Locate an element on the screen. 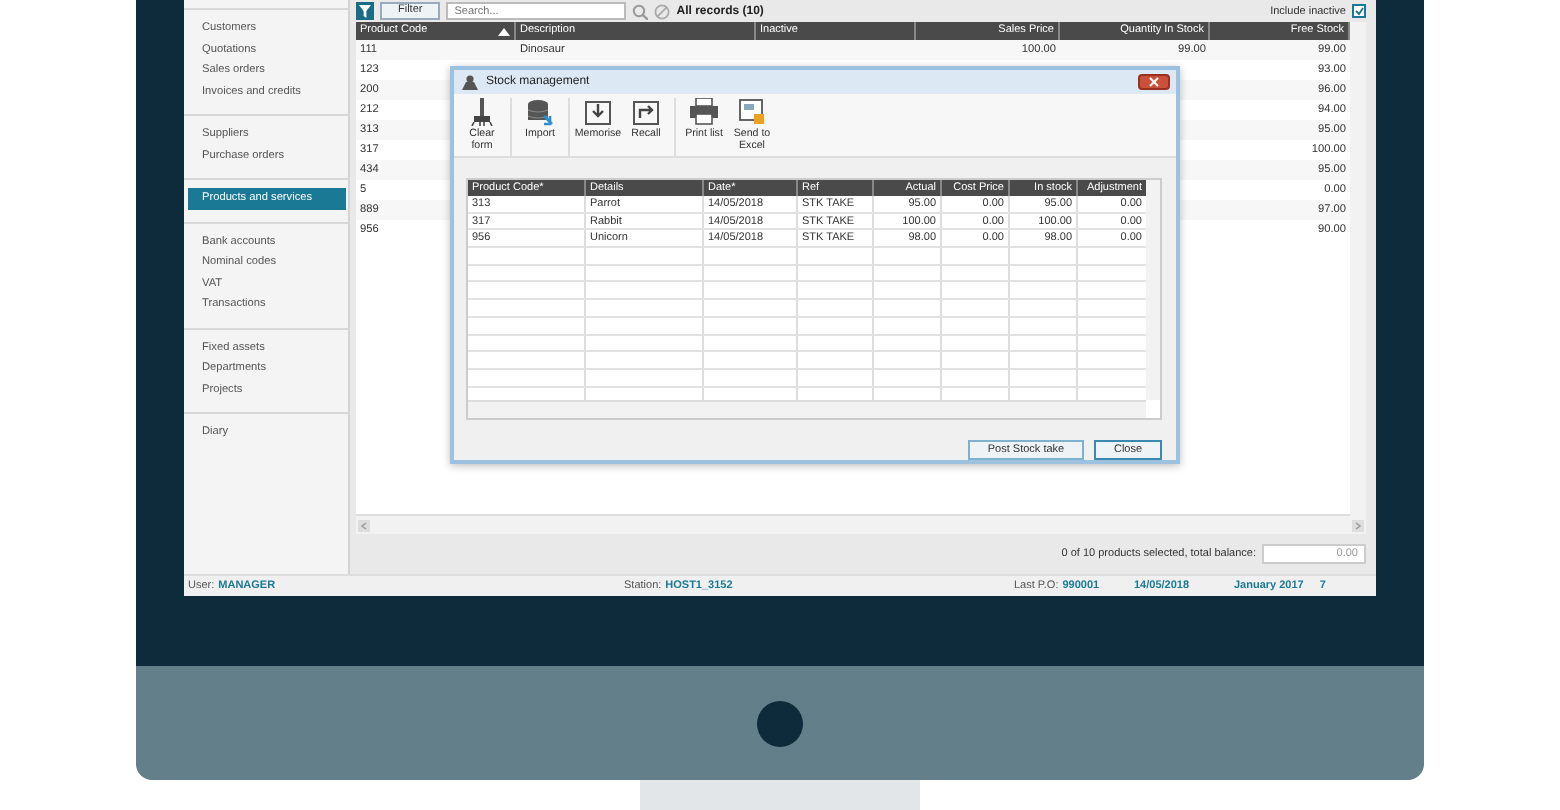  clear-filter-icon is located at coordinates (662, 11).